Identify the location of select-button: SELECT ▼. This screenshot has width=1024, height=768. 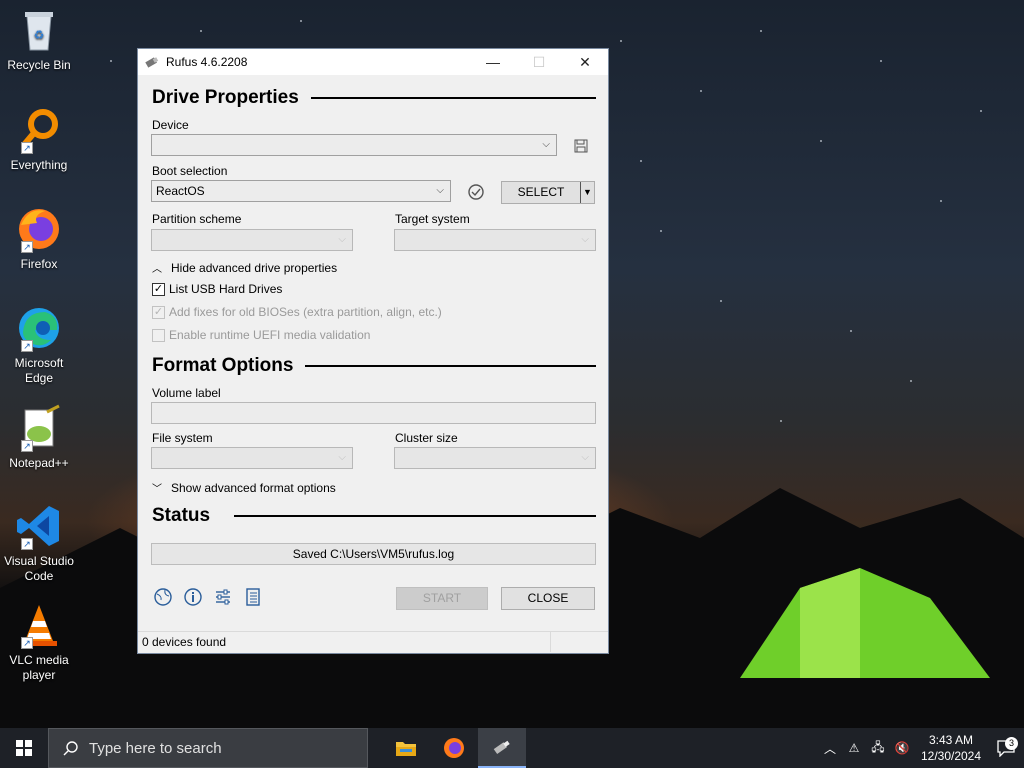
(548, 192).